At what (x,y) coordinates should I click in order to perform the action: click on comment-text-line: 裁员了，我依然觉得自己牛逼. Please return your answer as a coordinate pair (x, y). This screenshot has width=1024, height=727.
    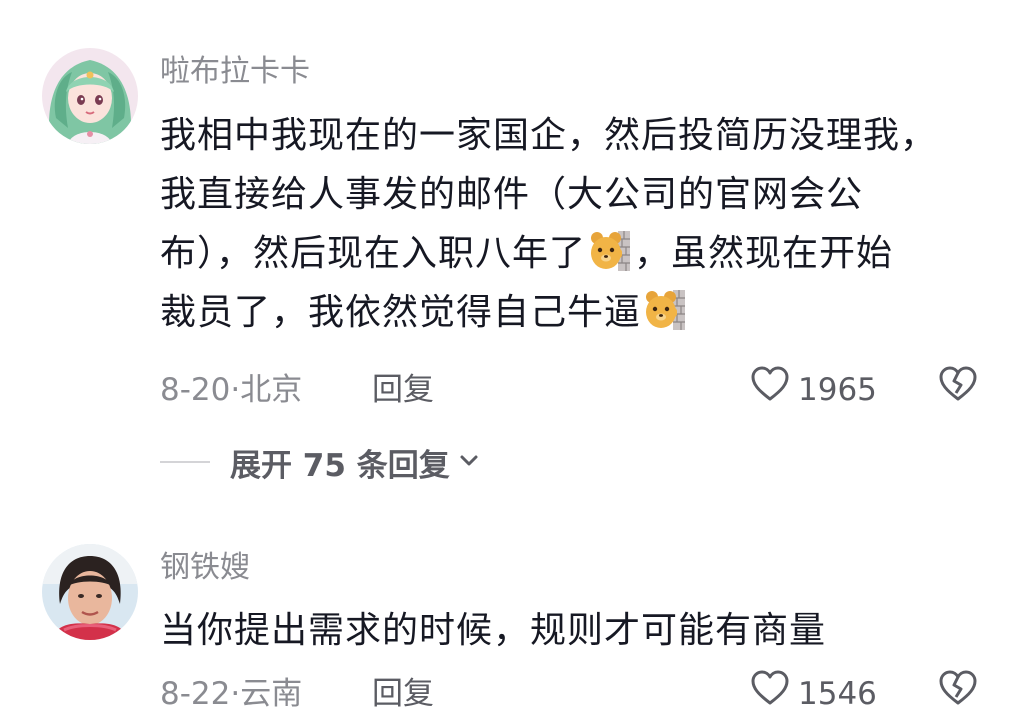
    Looking at the image, I should click on (560, 312).